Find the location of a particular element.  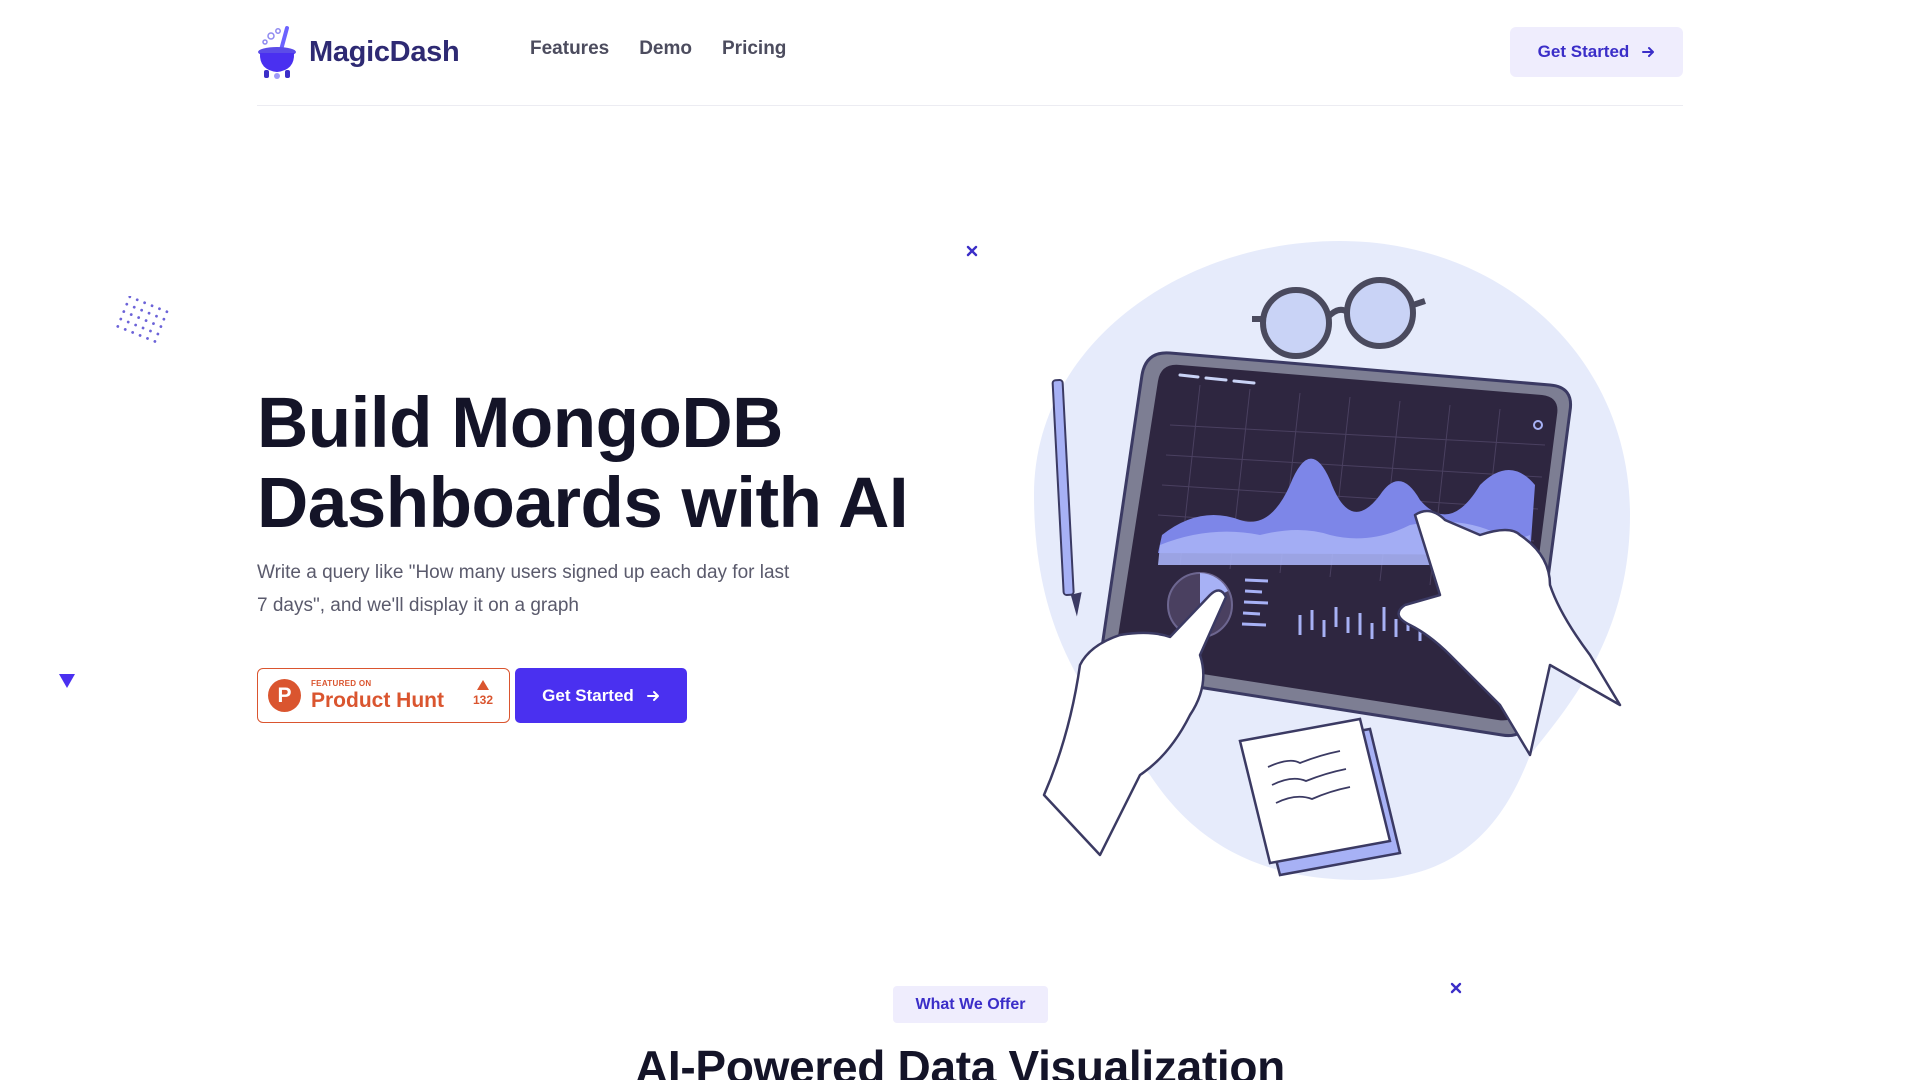

product-hunt-name: Product Hunt is located at coordinates (377, 700).